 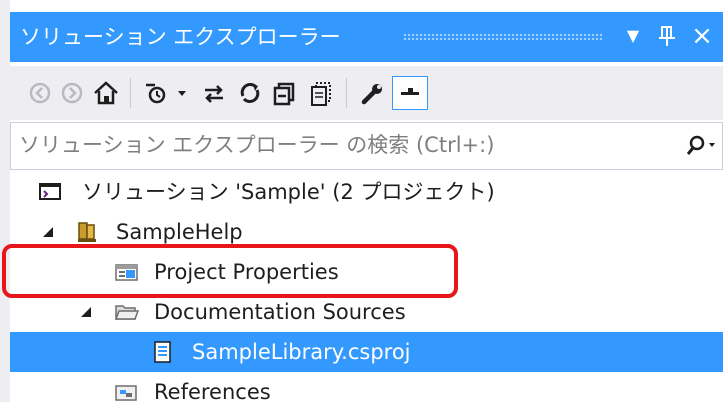 I want to click on toolbar, so click(x=366, y=93).